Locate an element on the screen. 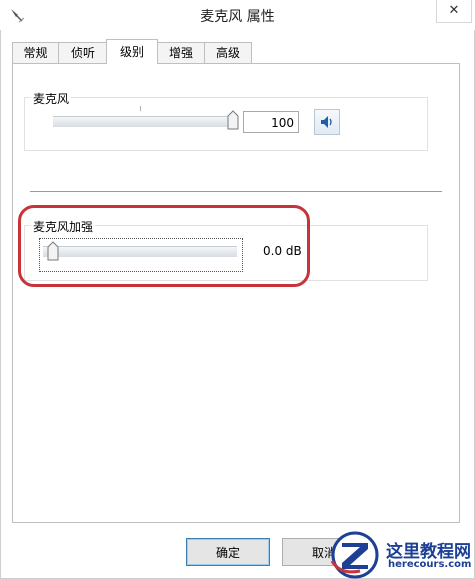 This screenshot has height=579, width=475. tab-listen: 侦听 is located at coordinates (83, 52).